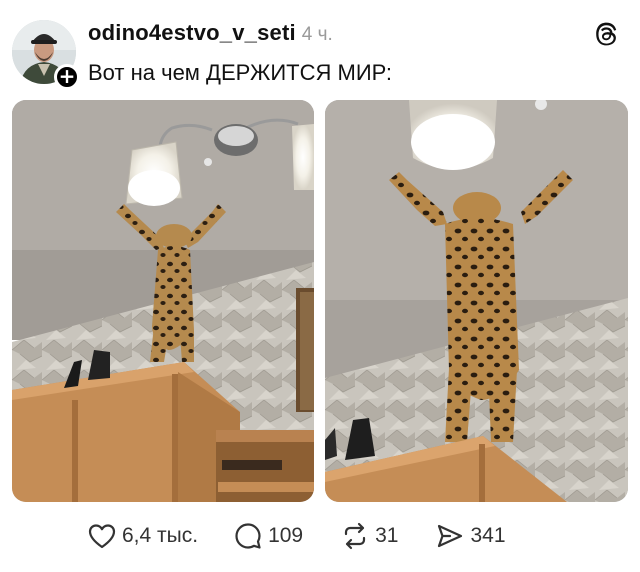 This screenshot has height=572, width=640. I want to click on like-button: 6,4 тыс., so click(143, 536).